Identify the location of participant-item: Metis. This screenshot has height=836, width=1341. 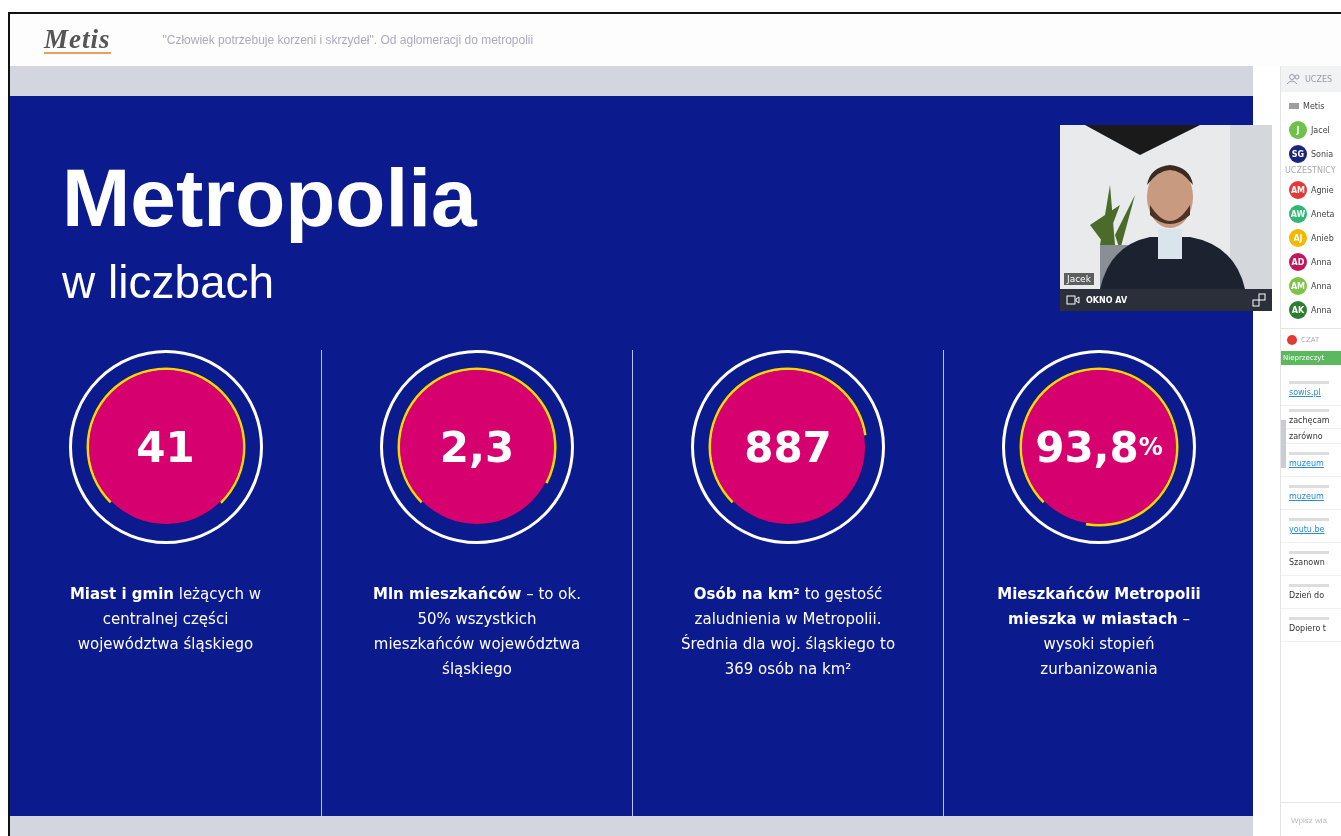
(1311, 106).